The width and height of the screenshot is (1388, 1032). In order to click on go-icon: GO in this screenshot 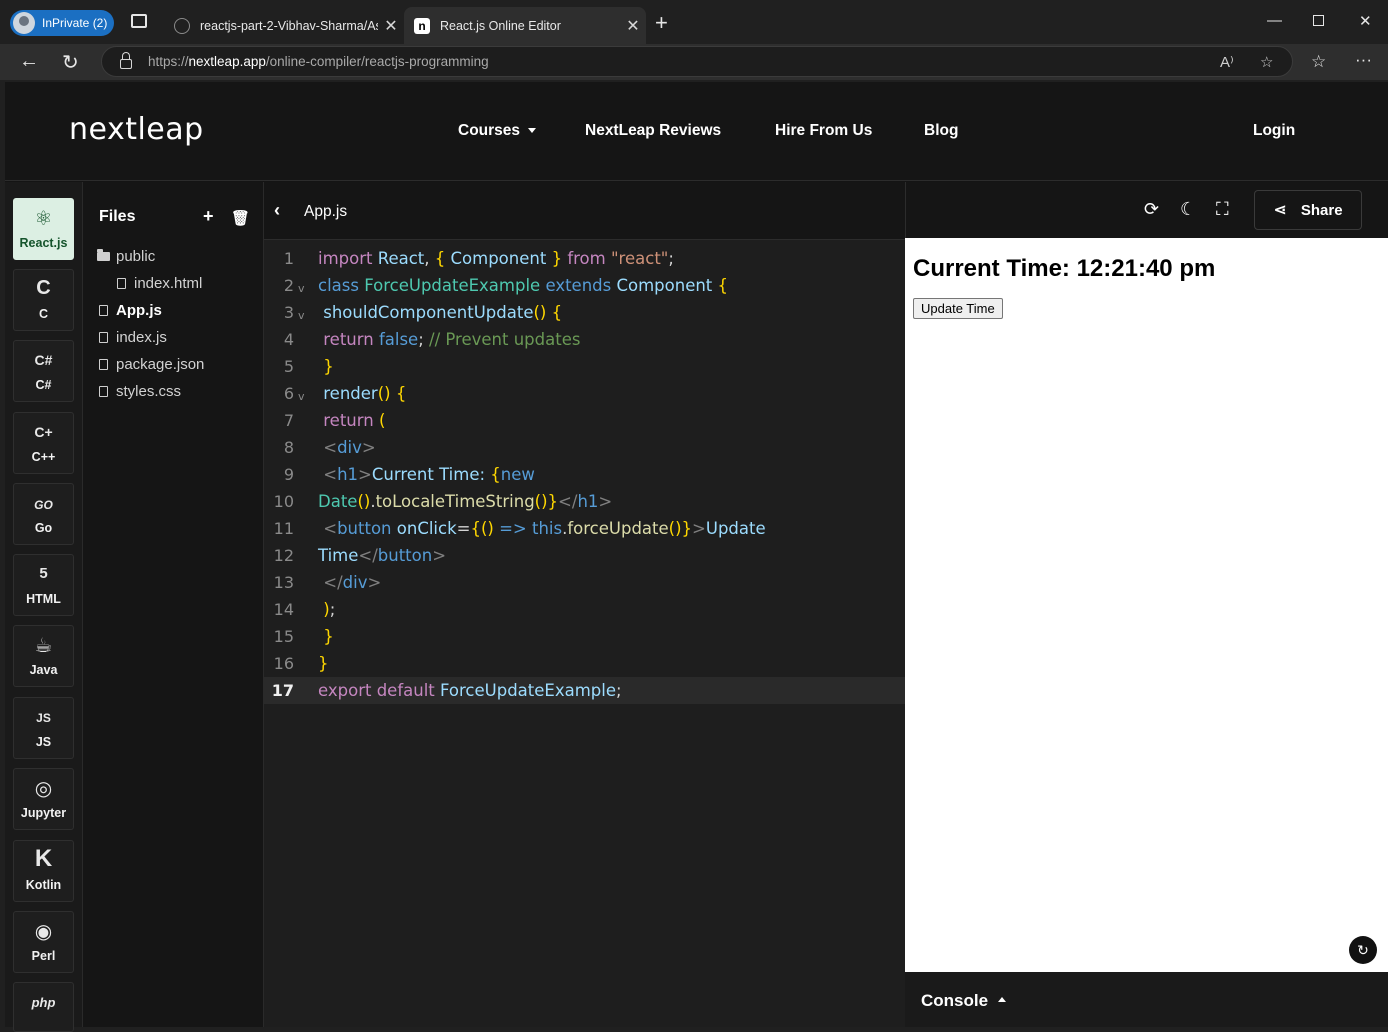, I will do `click(43, 505)`.